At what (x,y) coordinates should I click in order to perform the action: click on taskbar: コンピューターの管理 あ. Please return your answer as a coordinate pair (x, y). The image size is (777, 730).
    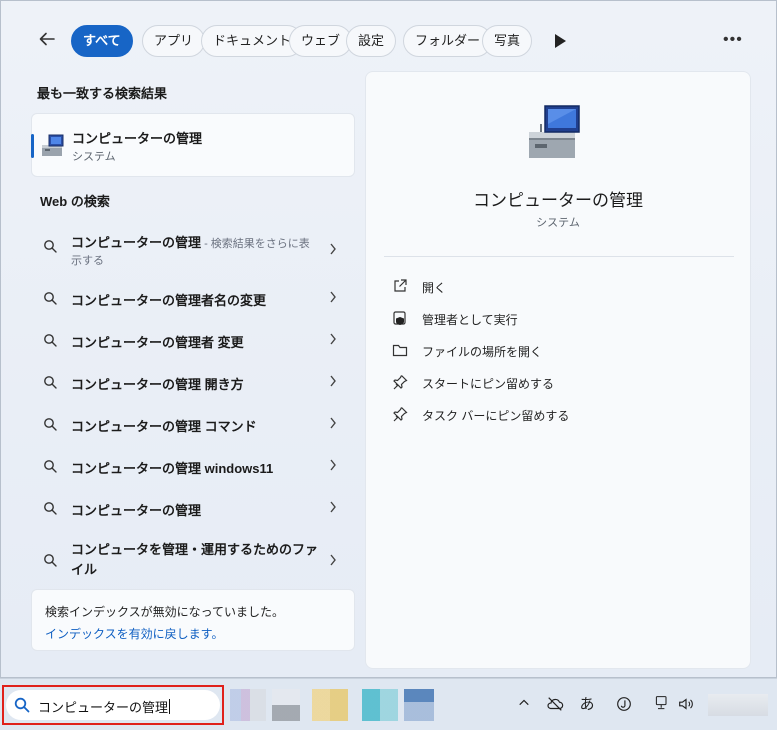
    Looking at the image, I should click on (388, 704).